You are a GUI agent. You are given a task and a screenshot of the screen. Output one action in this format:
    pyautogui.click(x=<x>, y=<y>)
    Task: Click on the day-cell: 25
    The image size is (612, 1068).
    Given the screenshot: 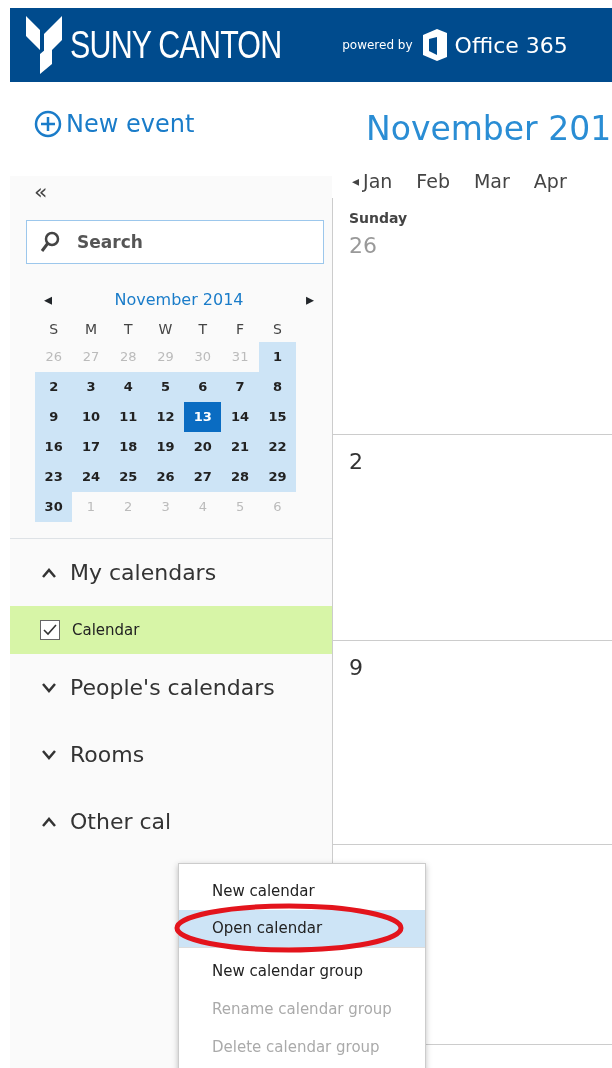 What is the action you would take?
    pyautogui.click(x=128, y=477)
    